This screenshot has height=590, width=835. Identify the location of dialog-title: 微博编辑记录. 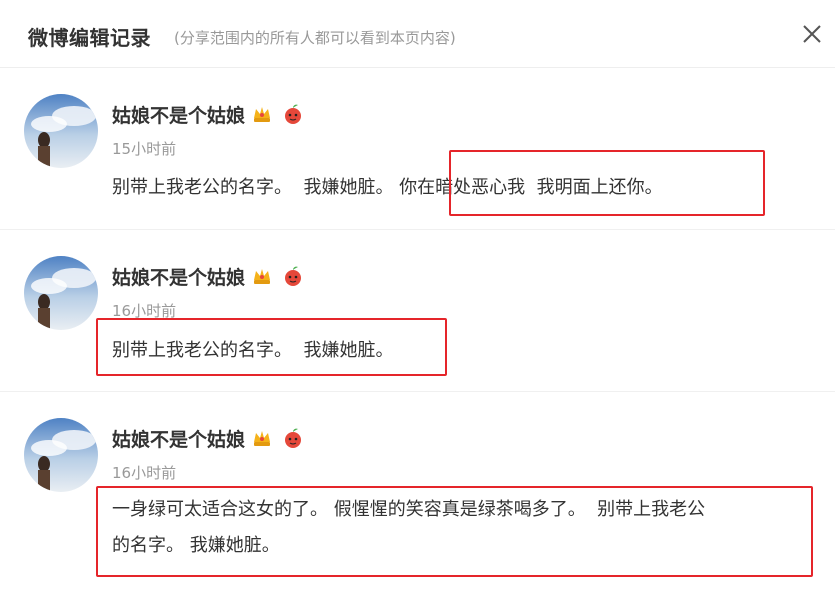
(89, 38).